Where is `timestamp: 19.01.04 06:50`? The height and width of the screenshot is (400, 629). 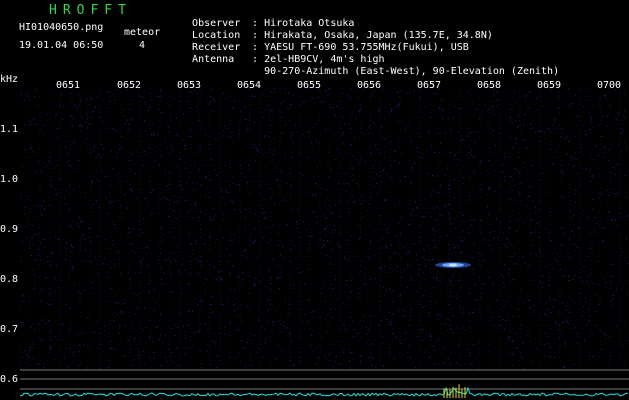
timestamp: 19.01.04 06:50 is located at coordinates (61, 45).